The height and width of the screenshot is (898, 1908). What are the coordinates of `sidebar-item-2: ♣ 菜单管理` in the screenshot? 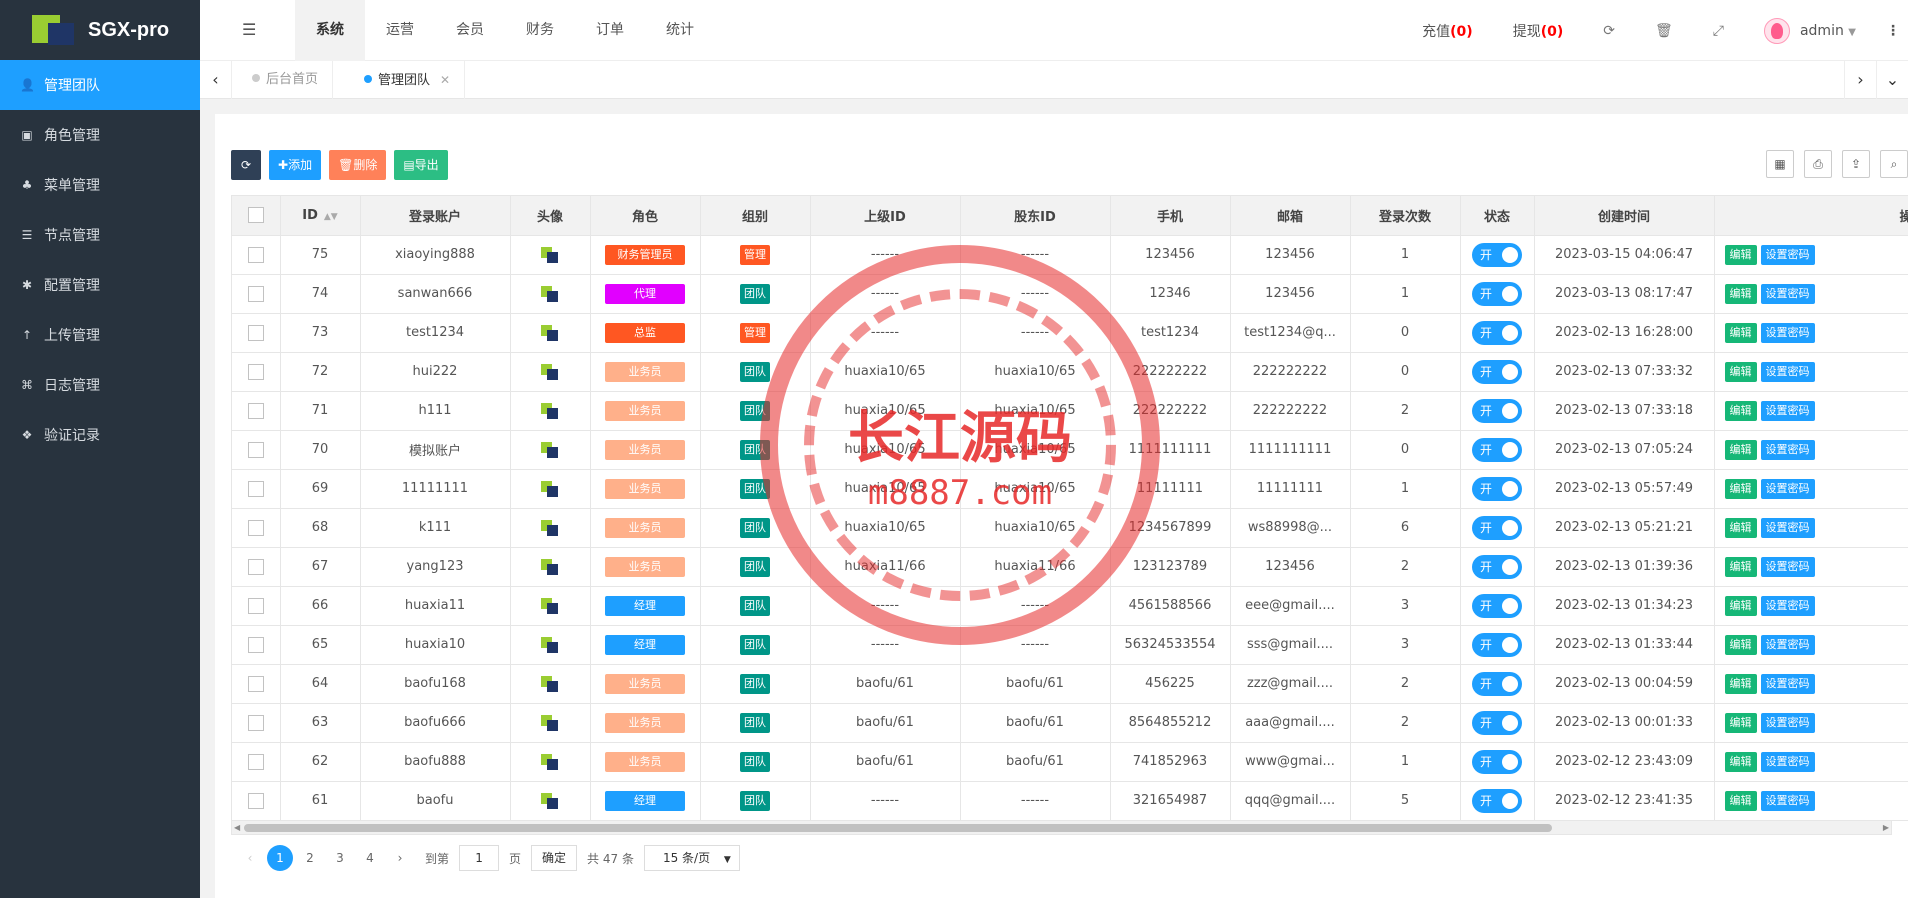 It's located at (100, 185).